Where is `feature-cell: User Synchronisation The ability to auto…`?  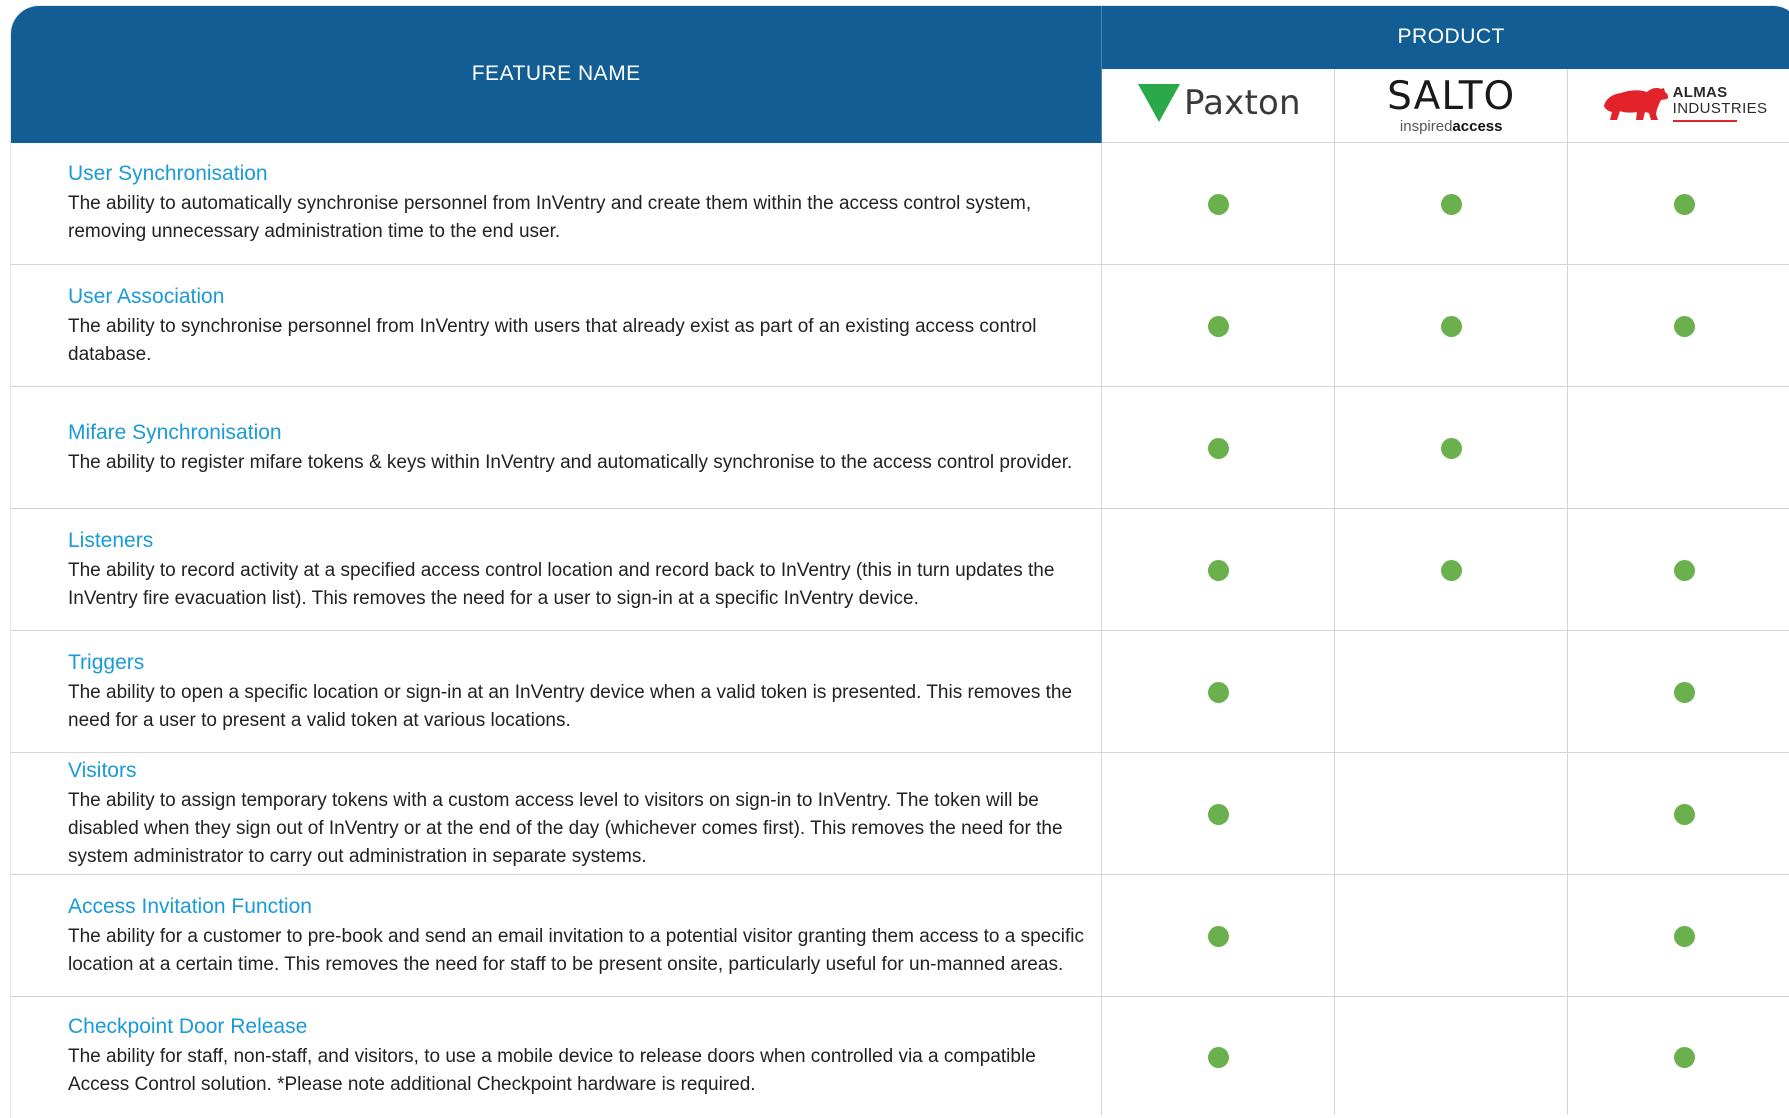
feature-cell: User Synchronisation The ability to auto… is located at coordinates (557, 203).